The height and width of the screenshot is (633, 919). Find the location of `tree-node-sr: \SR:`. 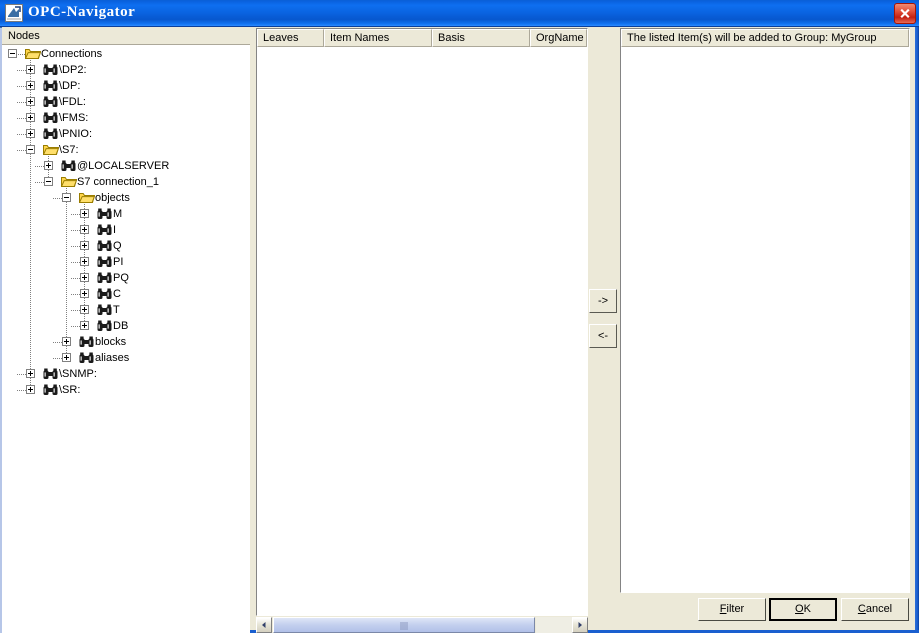

tree-node-sr: \SR: is located at coordinates (126, 390).